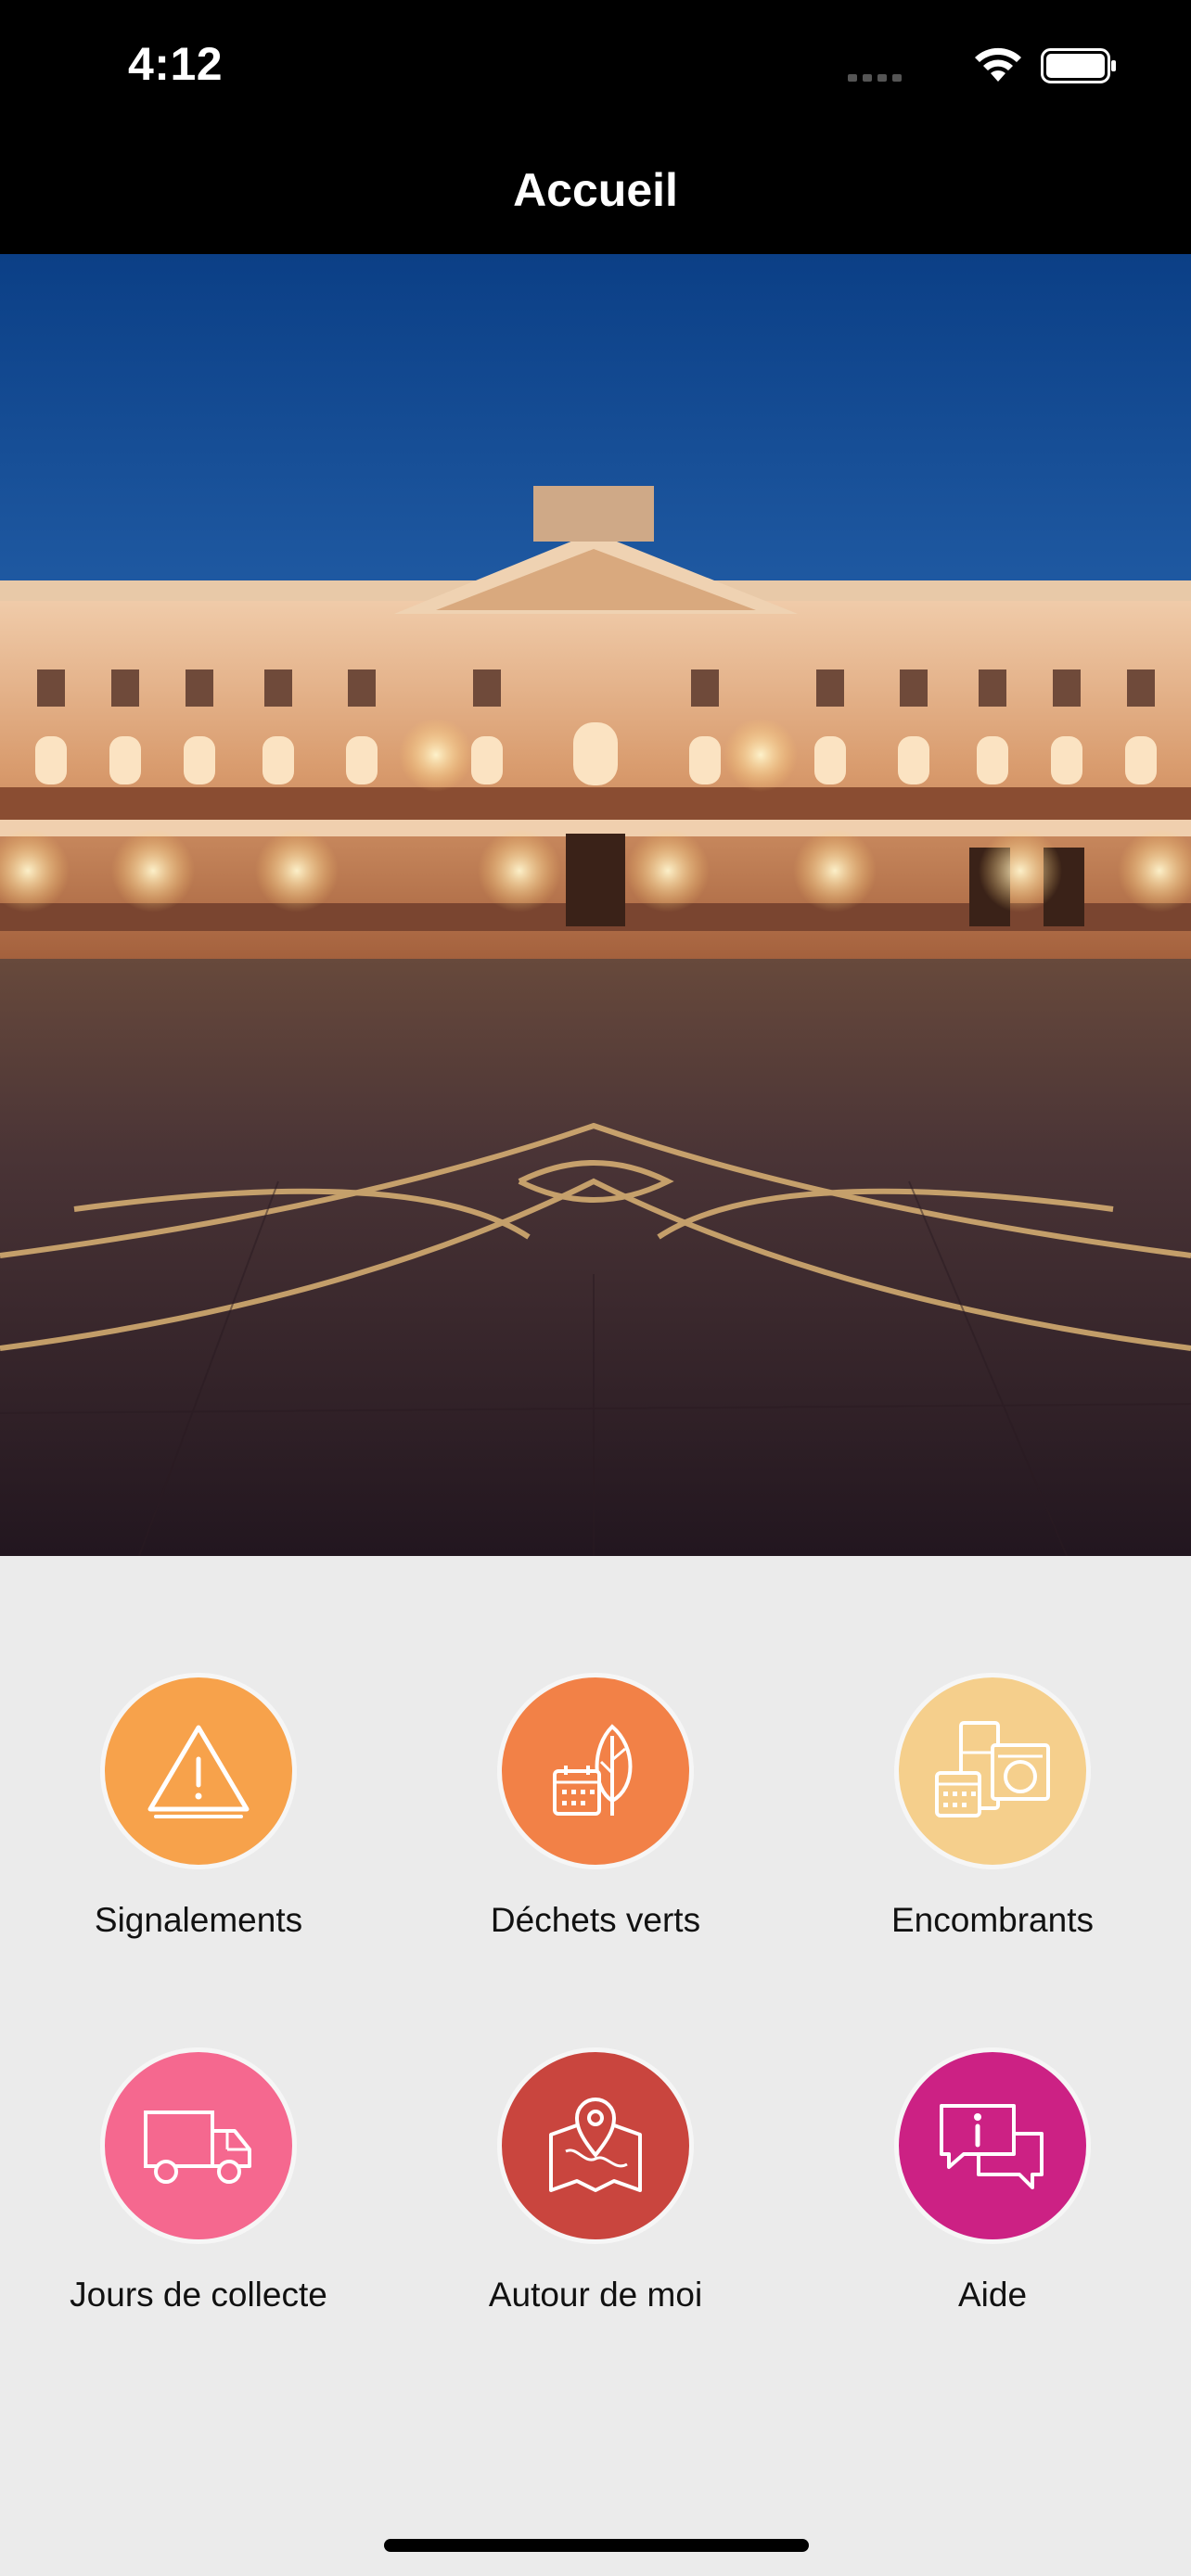  I want to click on page-title: Accueil, so click(595, 190).